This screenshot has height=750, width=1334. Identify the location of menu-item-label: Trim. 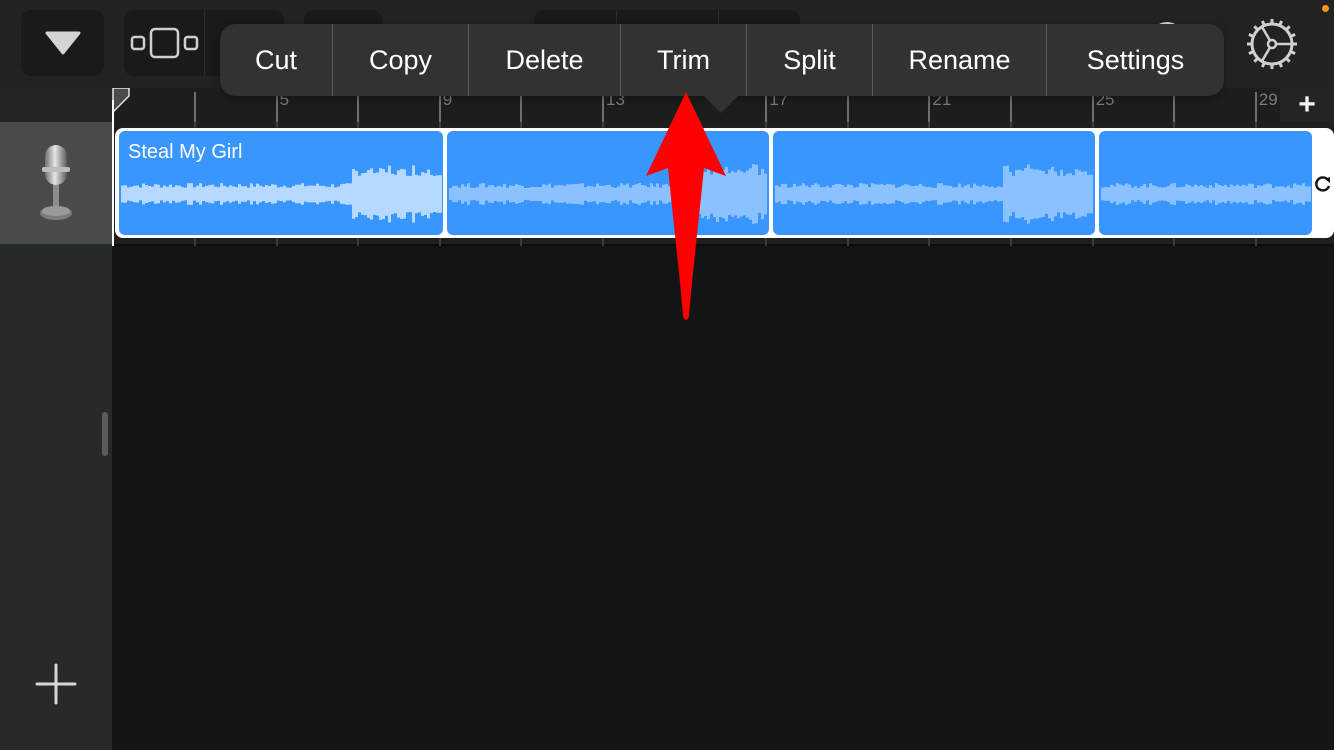
(683, 59).